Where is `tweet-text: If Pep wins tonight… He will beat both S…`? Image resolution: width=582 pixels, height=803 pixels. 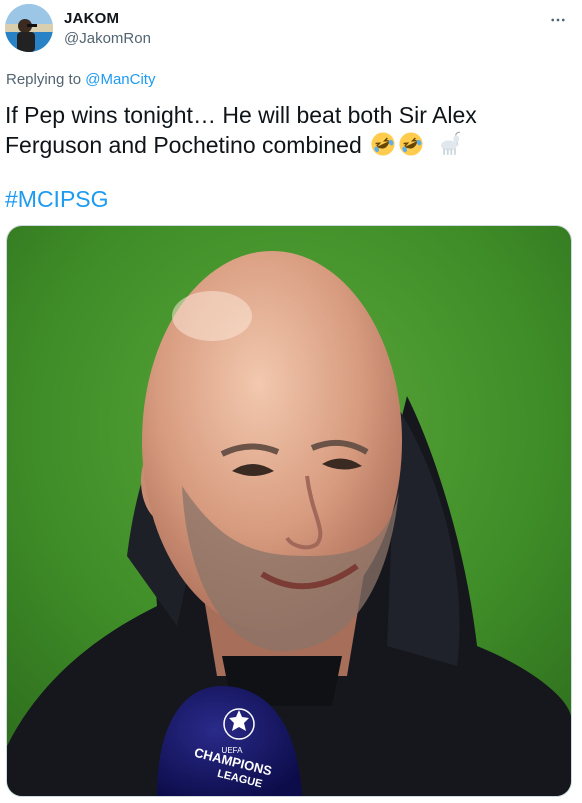
tweet-text: If Pep wins tonight… He will beat both S… is located at coordinates (290, 130).